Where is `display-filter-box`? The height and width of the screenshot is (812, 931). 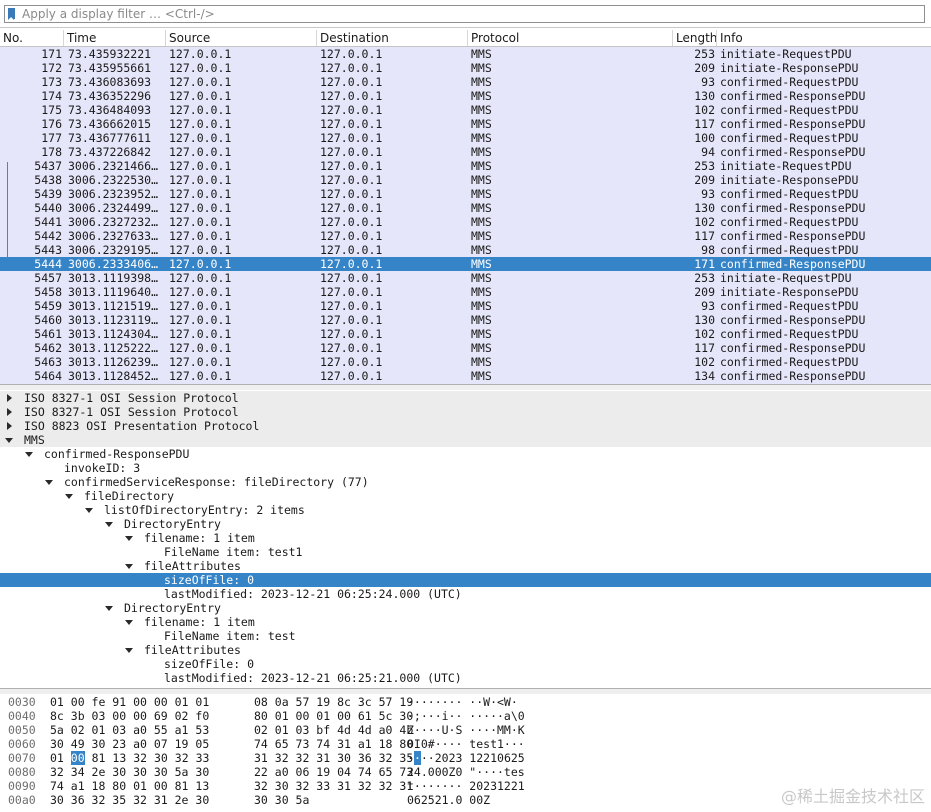 display-filter-box is located at coordinates (464, 14).